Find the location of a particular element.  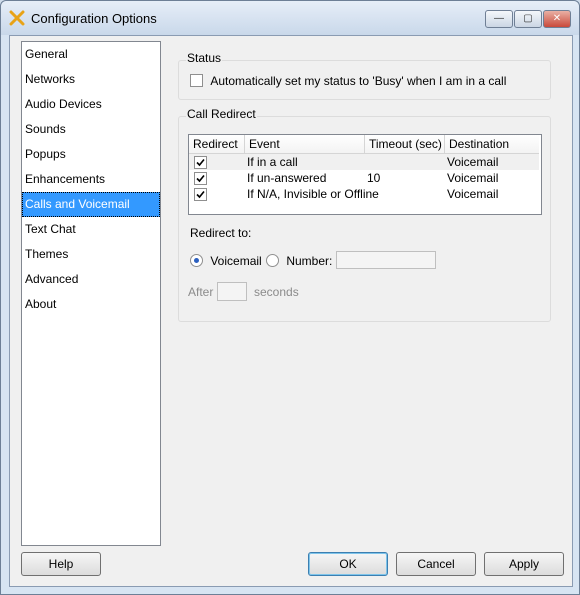

nav-item-about: About is located at coordinates (91, 304).